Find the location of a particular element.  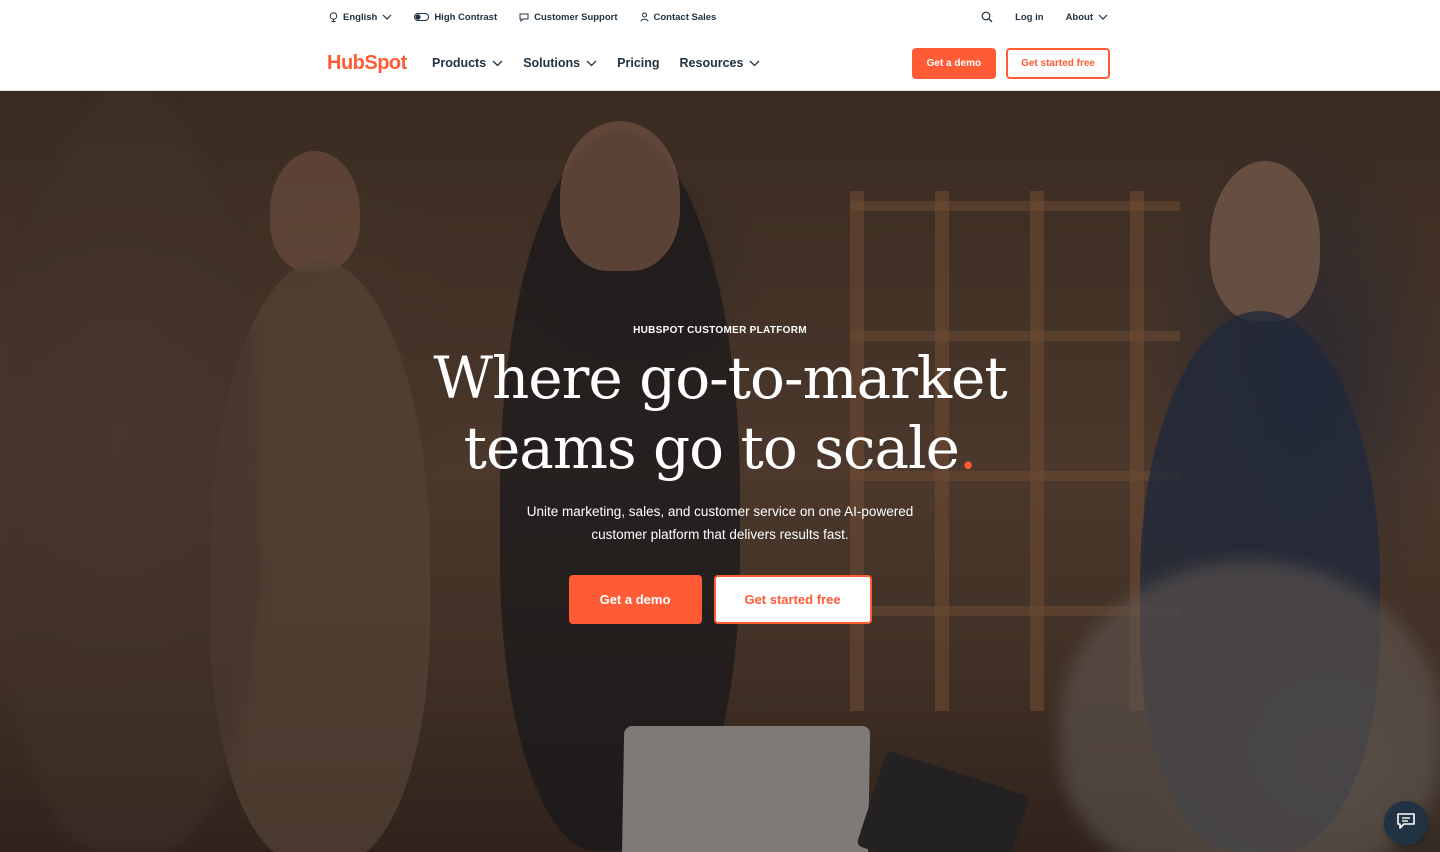

contact-sales-link: Contact Sales is located at coordinates (678, 17).